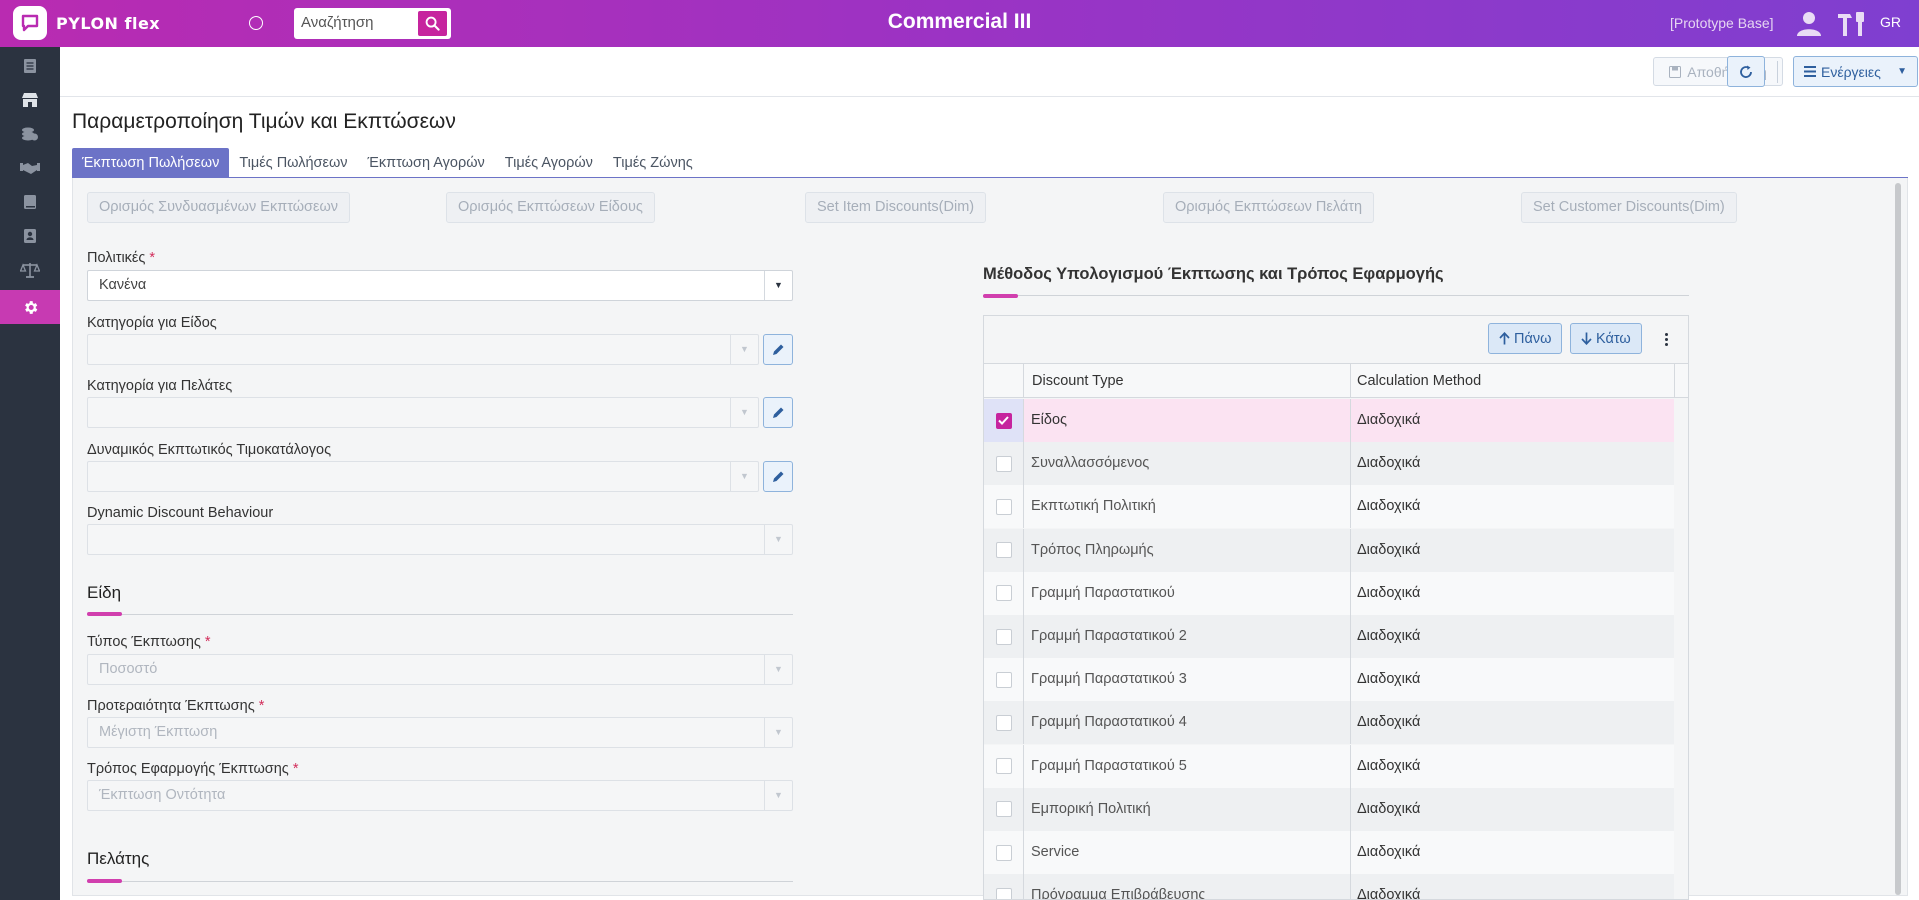 Image resolution: width=1919 pixels, height=900 pixels. I want to click on sidebar-item-settings, so click(30, 307).